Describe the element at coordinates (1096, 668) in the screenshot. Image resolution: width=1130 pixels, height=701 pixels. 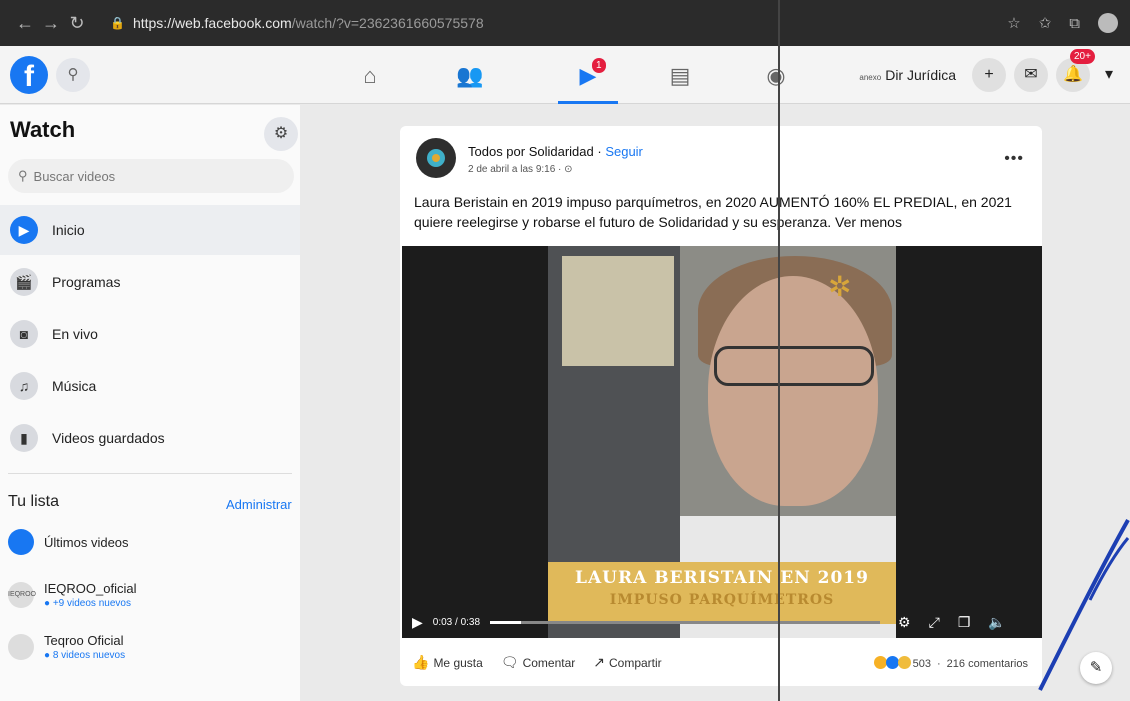
I see `new-message-icon: ✎` at that location.